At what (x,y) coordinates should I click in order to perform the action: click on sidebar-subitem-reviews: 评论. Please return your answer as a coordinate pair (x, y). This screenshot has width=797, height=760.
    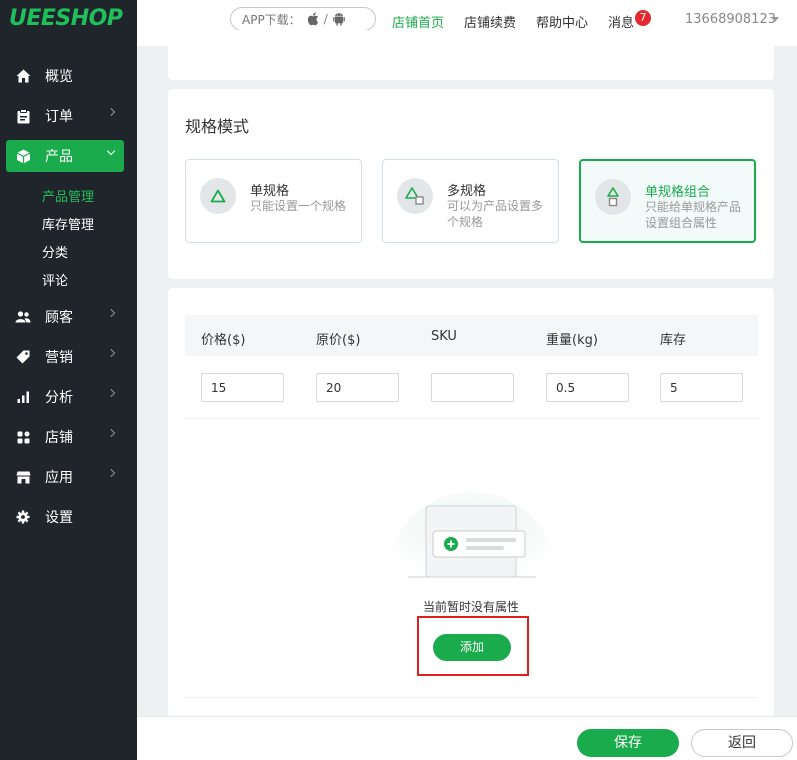
    Looking at the image, I should click on (55, 279).